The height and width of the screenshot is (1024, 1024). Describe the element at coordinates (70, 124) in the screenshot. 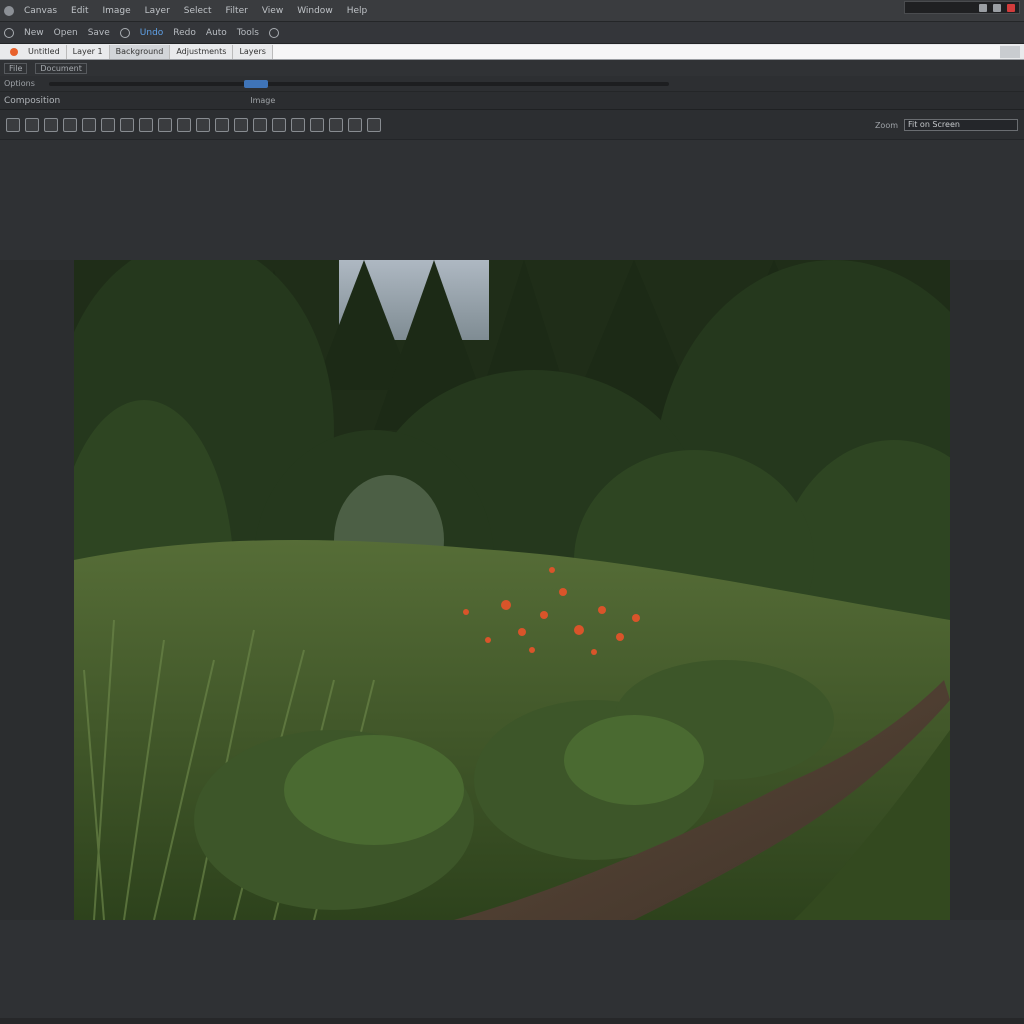

I see `crop-tool-icon` at that location.